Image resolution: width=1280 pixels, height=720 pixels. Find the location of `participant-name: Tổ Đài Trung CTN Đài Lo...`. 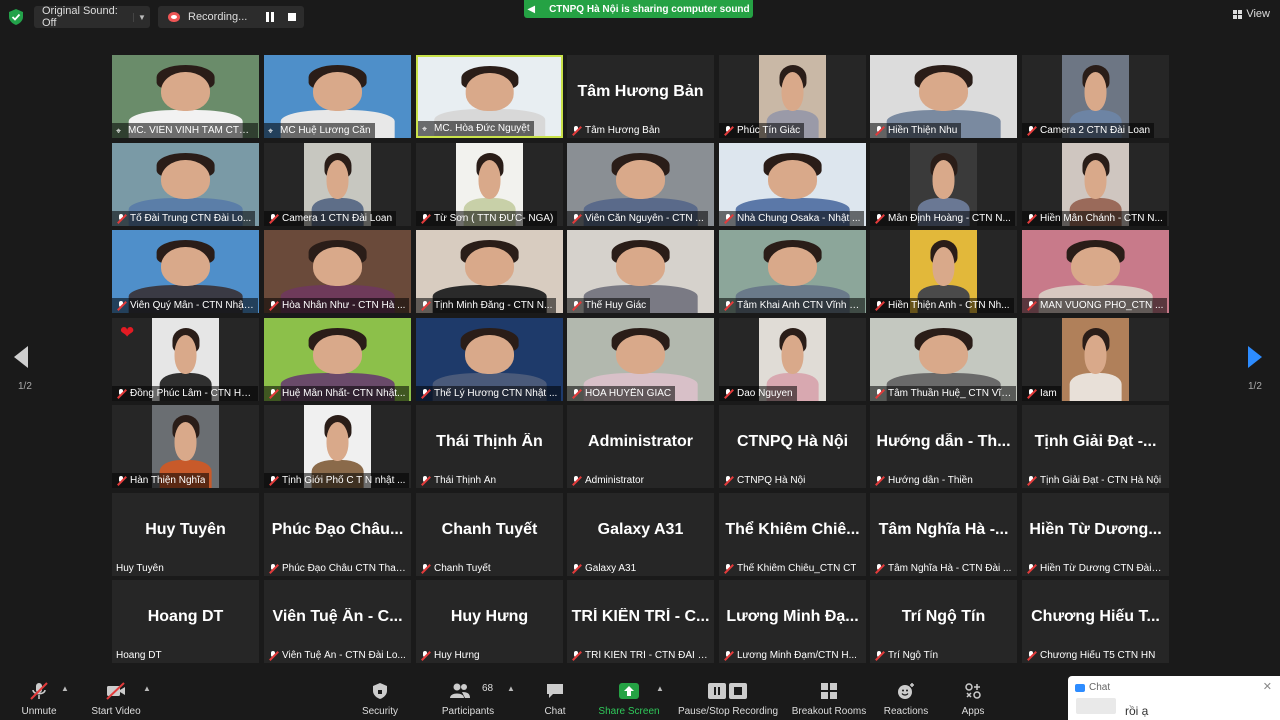

participant-name: Tổ Đài Trung CTN Đài Lo... is located at coordinates (191, 218).